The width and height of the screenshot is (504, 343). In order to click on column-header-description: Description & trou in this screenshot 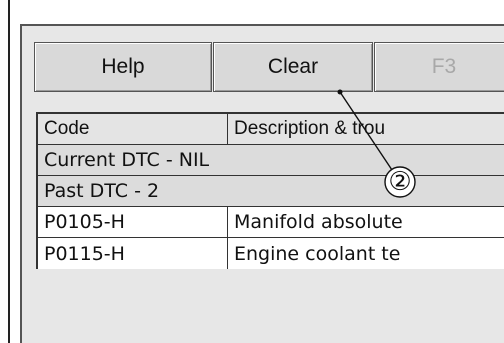, I will do `click(310, 128)`.